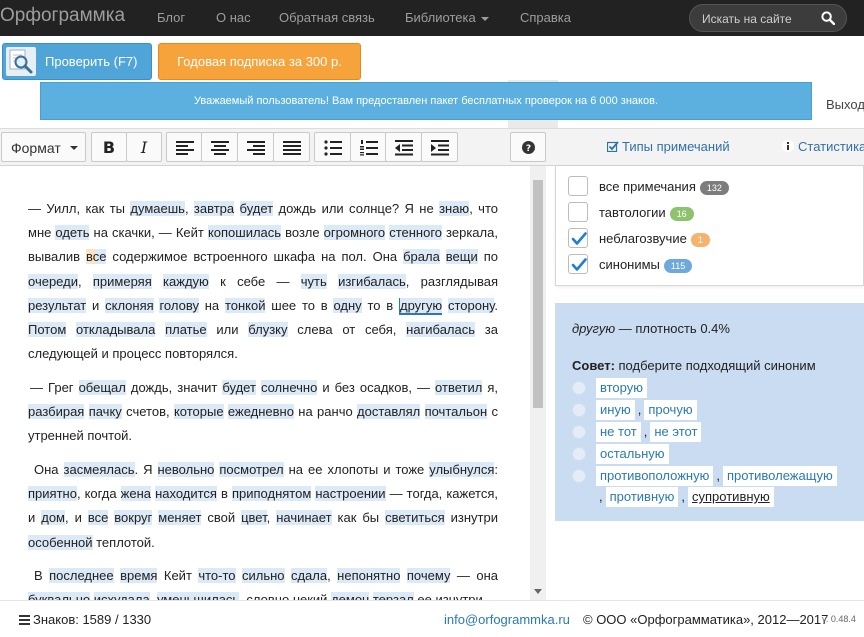 Image resolution: width=864 pixels, height=637 pixels. Describe the element at coordinates (116, 330) in the screenshot. I see `synonym-highlight: откладывала` at that location.